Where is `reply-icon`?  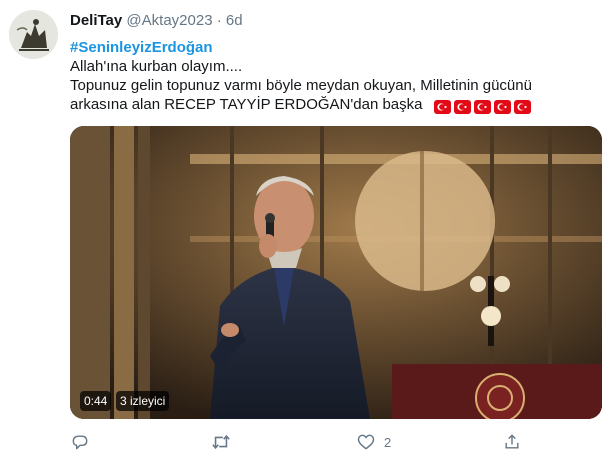 reply-icon is located at coordinates (80, 442).